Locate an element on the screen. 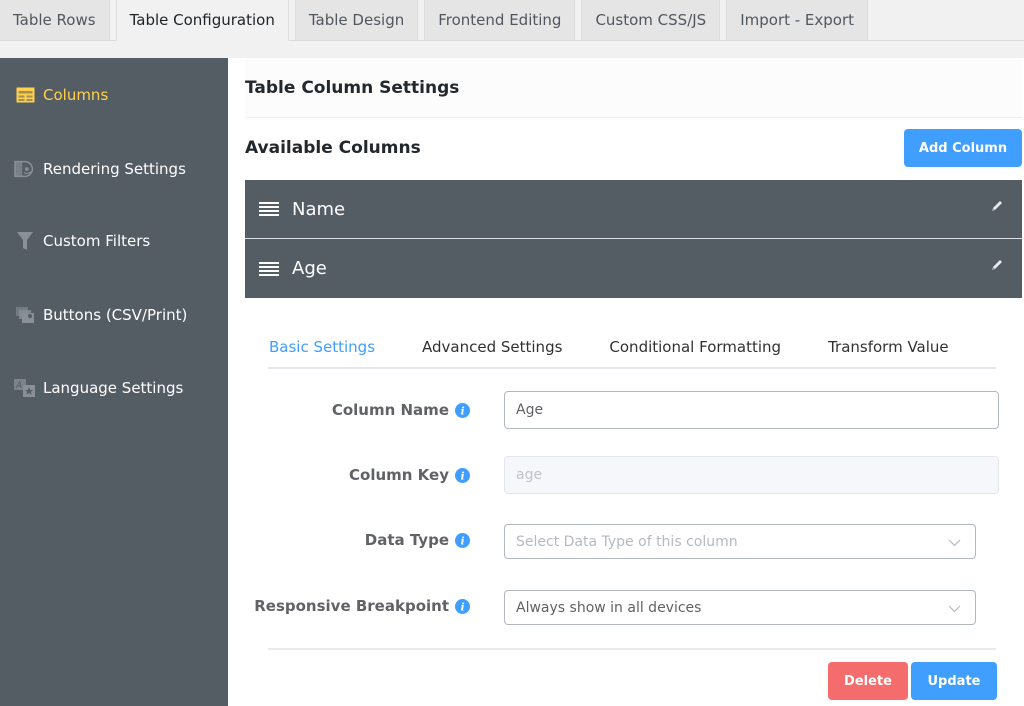 This screenshot has width=1024, height=706. sidebar-item-rendering-settings: Rendering Settings is located at coordinates (100, 169).